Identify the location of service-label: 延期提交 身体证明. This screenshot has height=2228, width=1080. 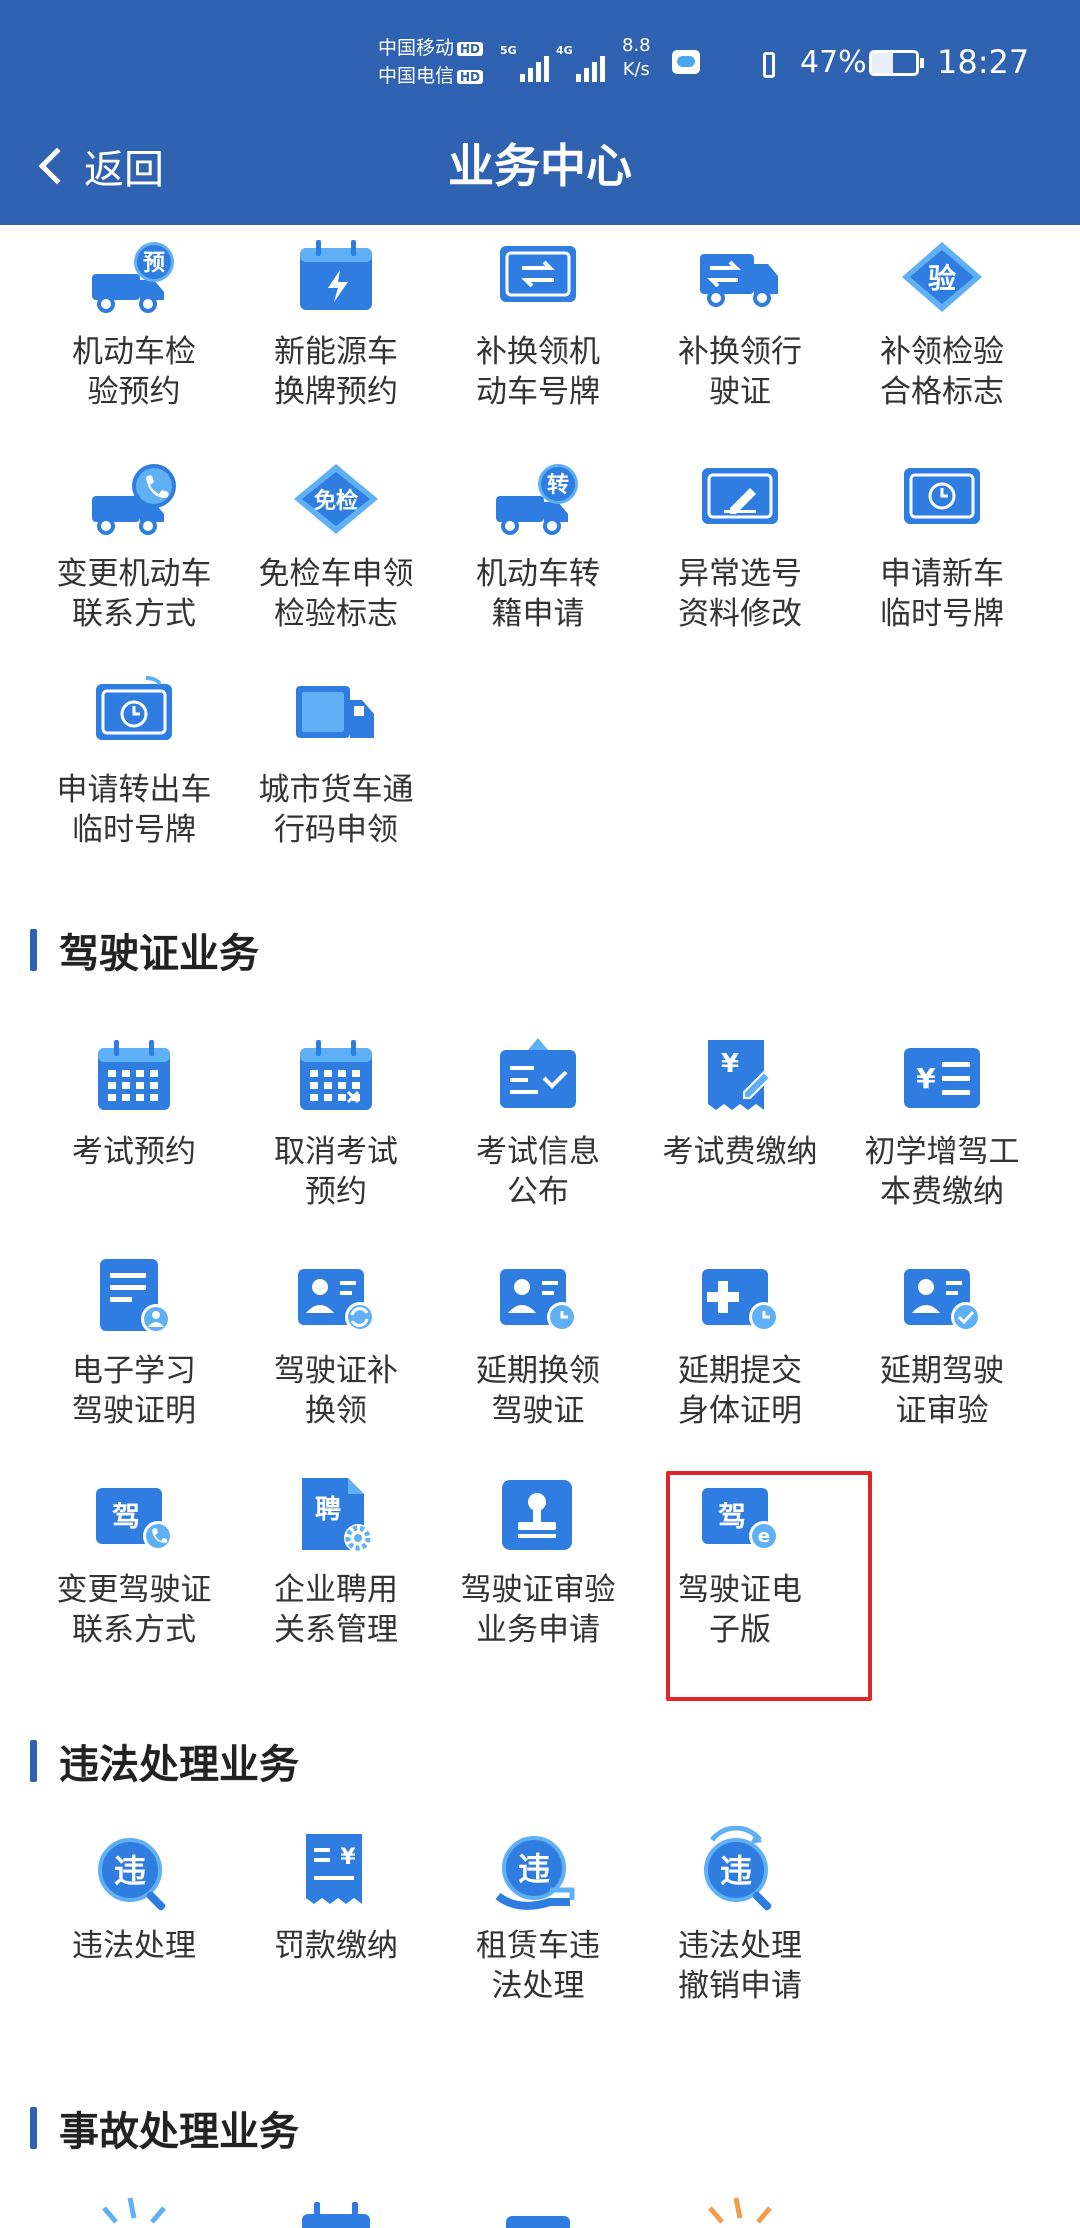
(740, 1391).